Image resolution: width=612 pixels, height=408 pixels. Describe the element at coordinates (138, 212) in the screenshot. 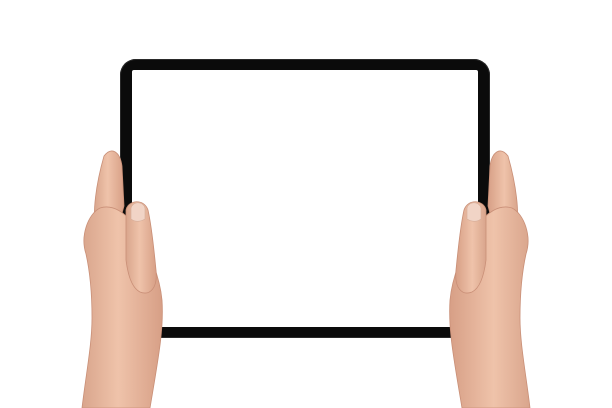

I see `left-thumb-nail` at that location.